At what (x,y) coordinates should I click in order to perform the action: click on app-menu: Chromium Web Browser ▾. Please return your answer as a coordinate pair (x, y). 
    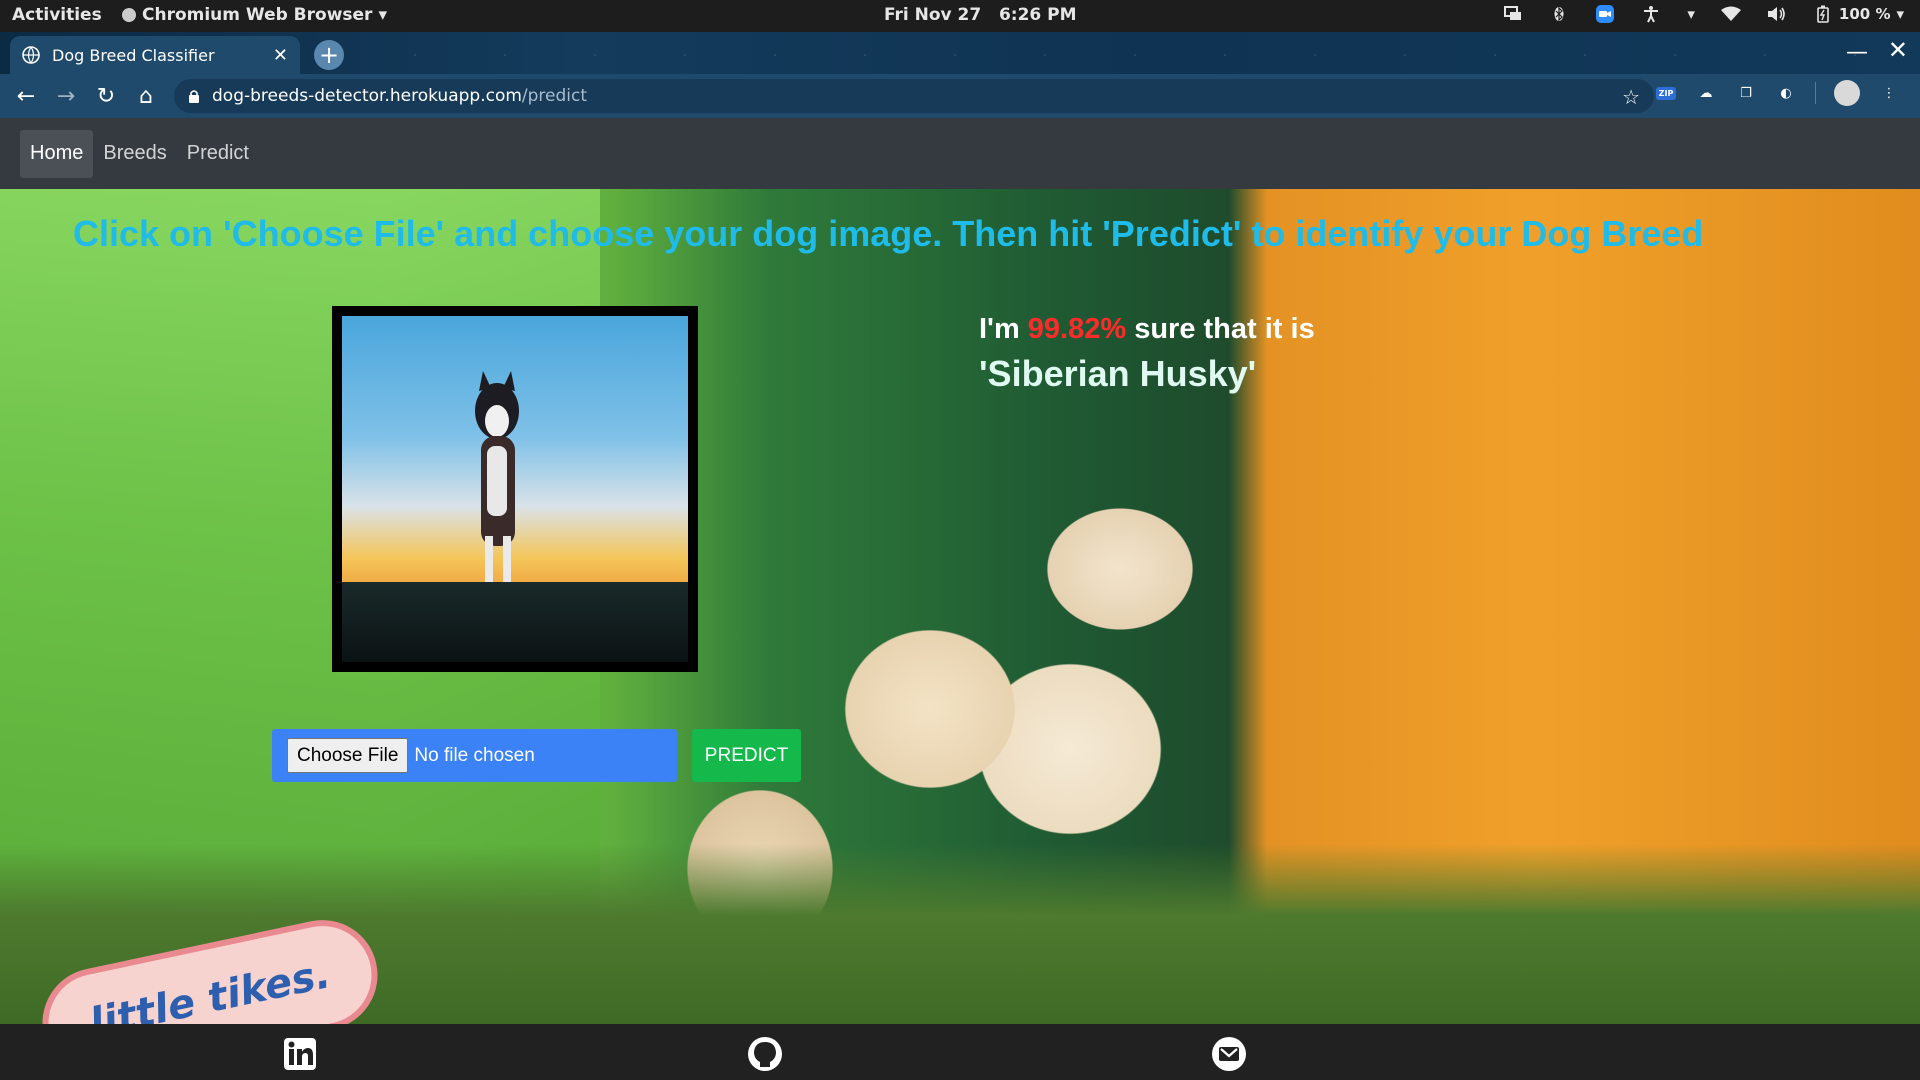
    Looking at the image, I should click on (254, 15).